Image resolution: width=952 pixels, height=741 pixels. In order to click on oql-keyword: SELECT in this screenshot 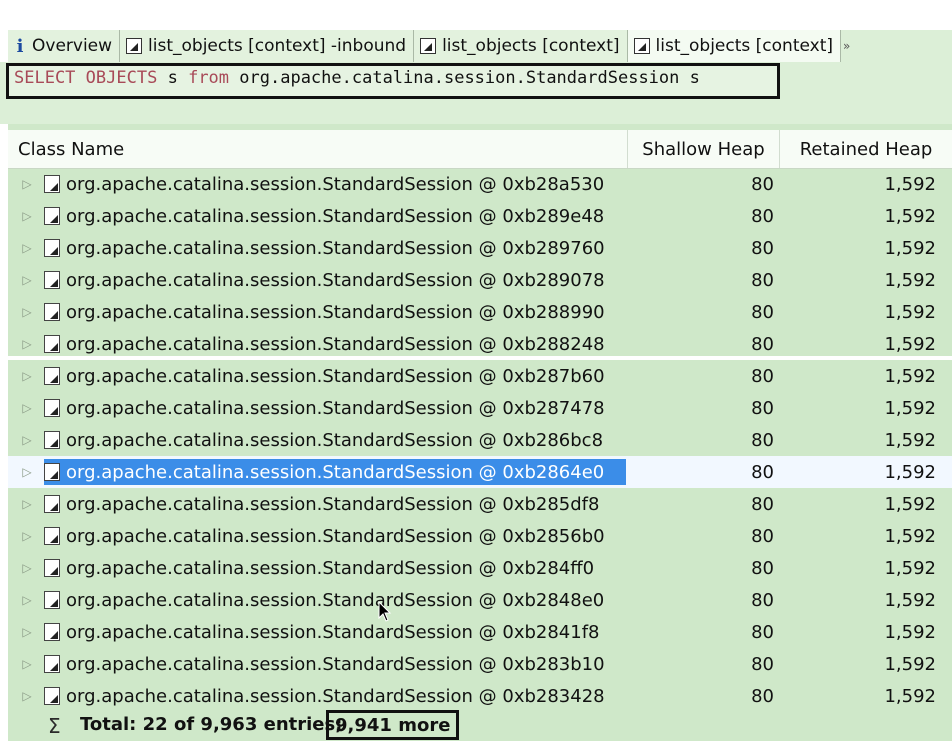, I will do `click(45, 78)`.